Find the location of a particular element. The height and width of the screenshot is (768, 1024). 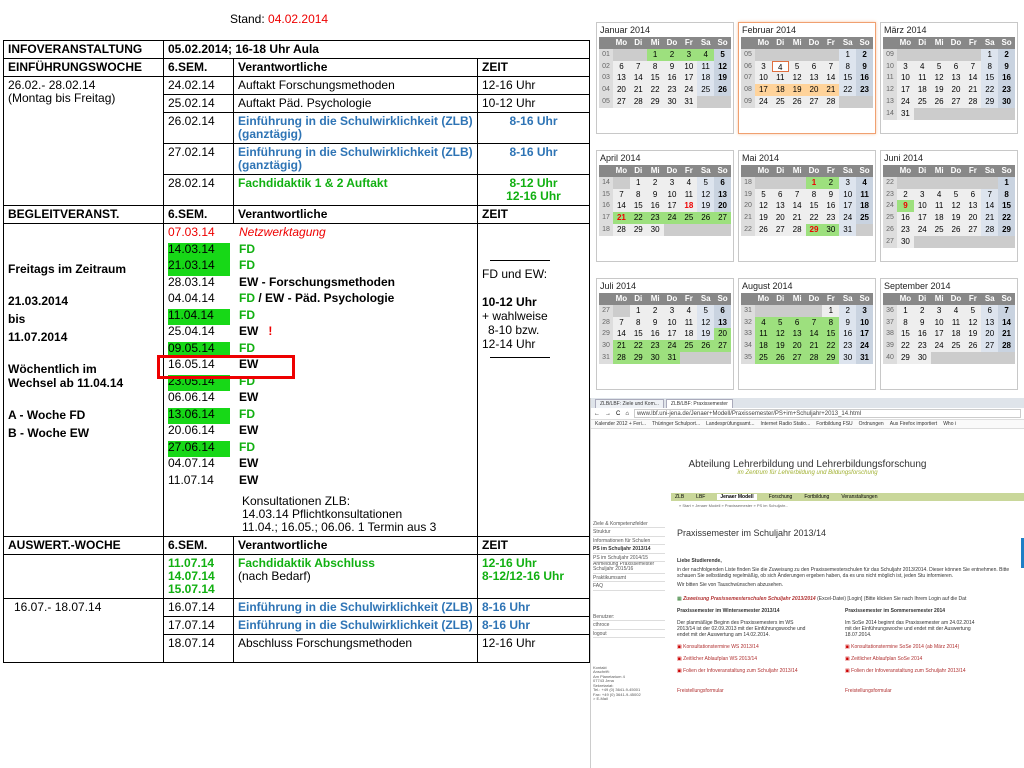

browser-tab-active: ZLB/LBF: Praxissemester is located at coordinates (699, 403).